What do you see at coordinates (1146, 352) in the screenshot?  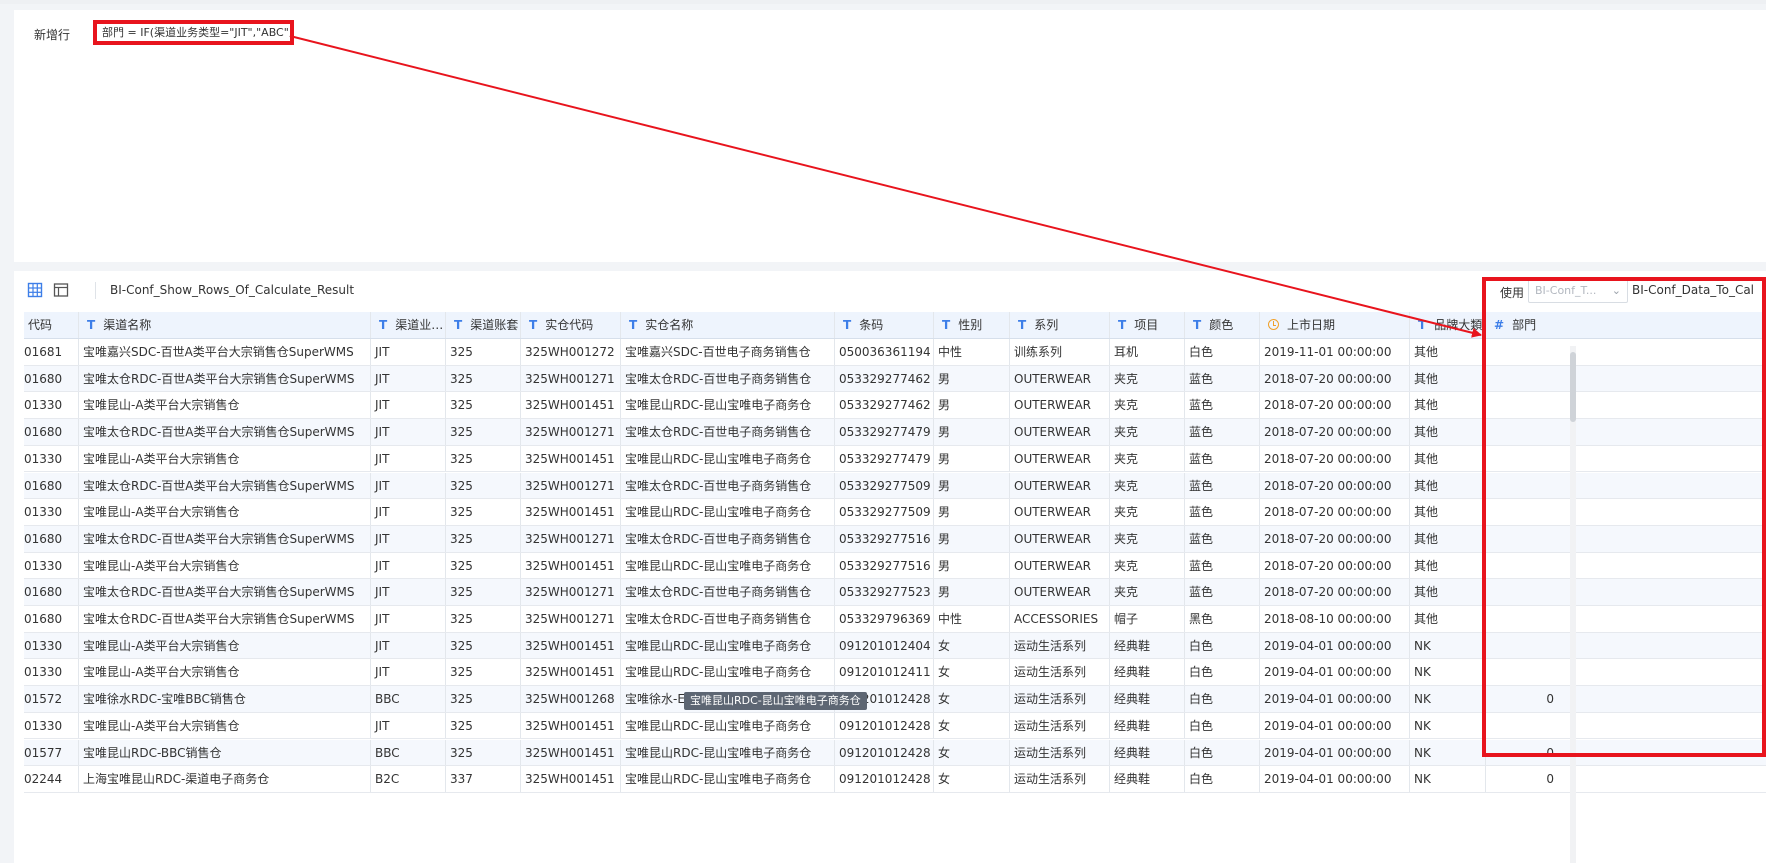 I see `table-cell: 耳机` at bounding box center [1146, 352].